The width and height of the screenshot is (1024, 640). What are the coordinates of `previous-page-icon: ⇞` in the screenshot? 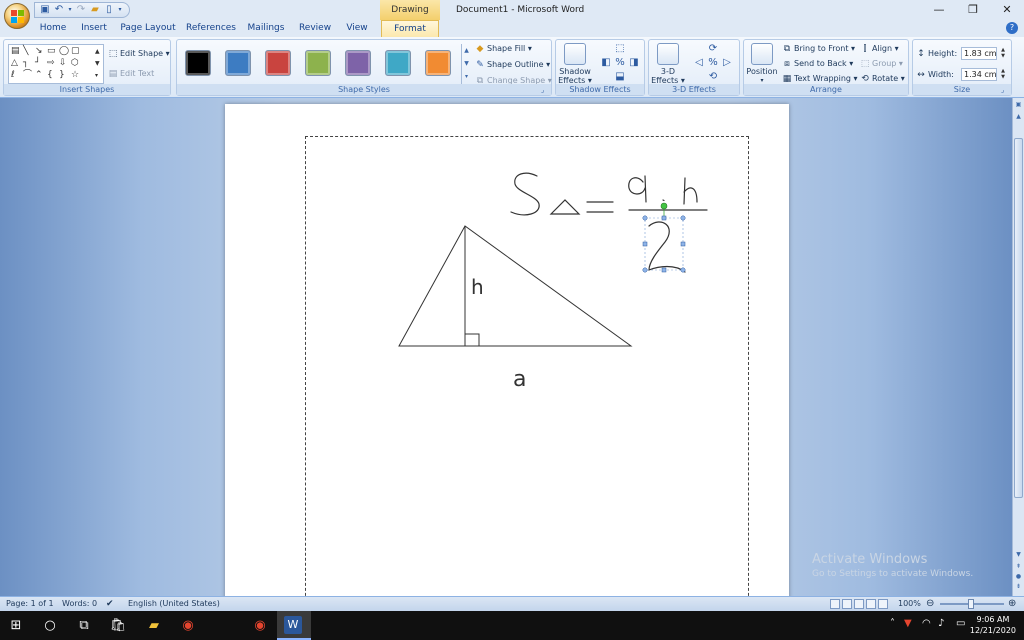 It's located at (1018, 567).